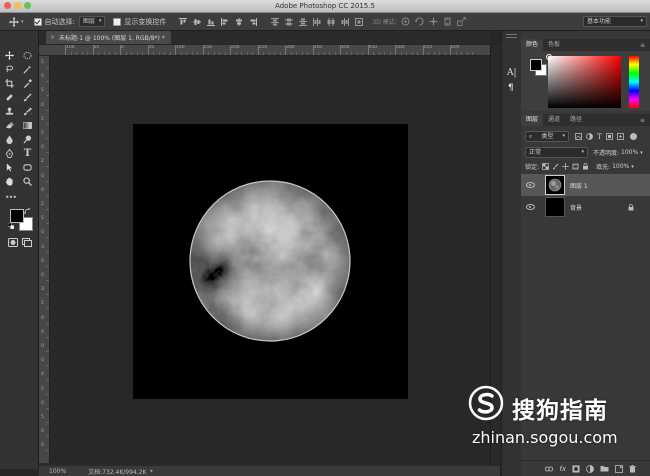 This screenshot has height=476, width=650. I want to click on distribute-right-icon, so click(345, 21).